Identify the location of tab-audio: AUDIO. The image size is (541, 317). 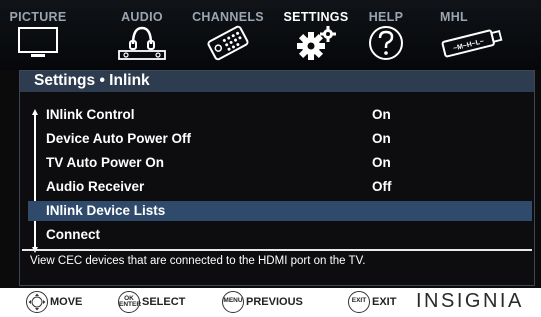
(142, 35).